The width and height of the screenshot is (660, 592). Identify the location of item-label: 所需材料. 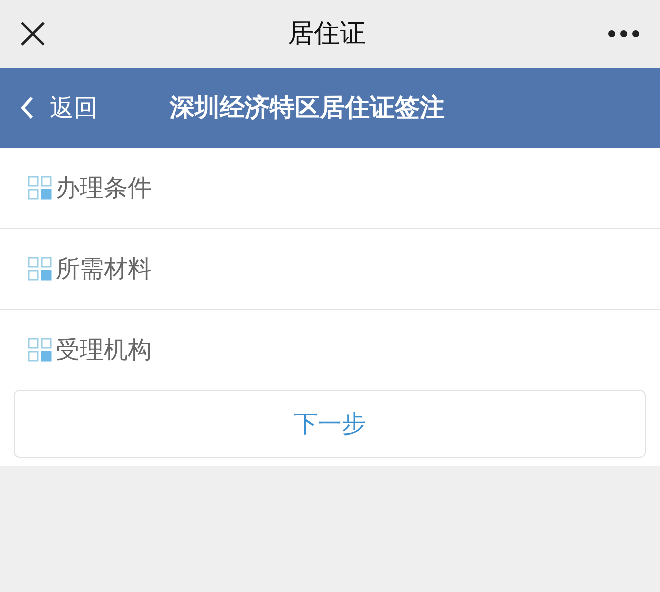
(104, 269).